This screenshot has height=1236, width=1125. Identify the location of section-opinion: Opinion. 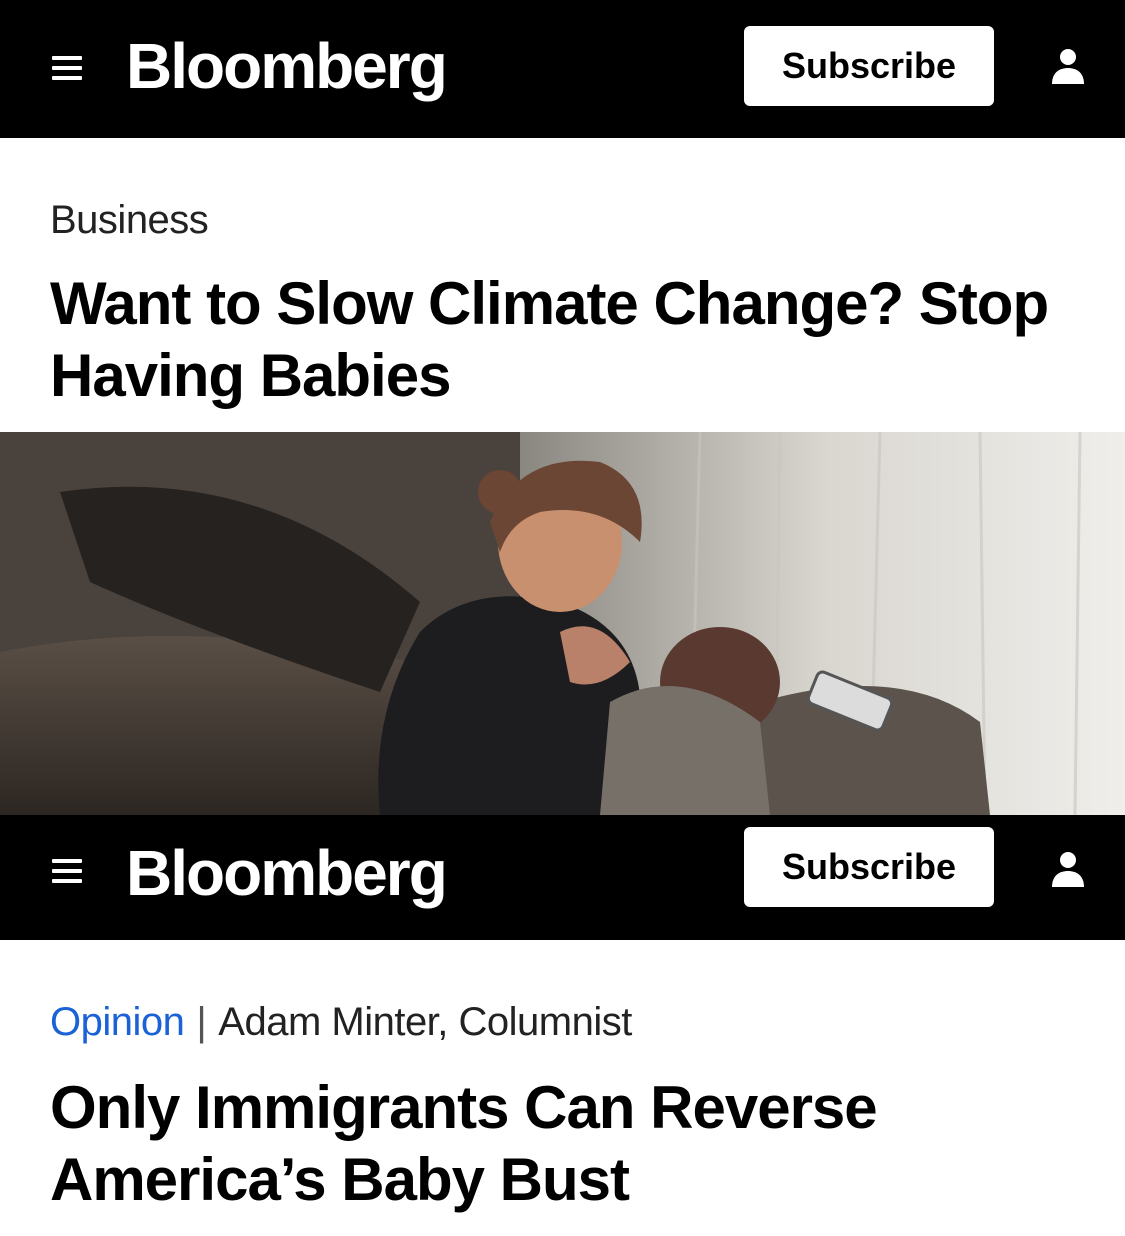
(117, 1022).